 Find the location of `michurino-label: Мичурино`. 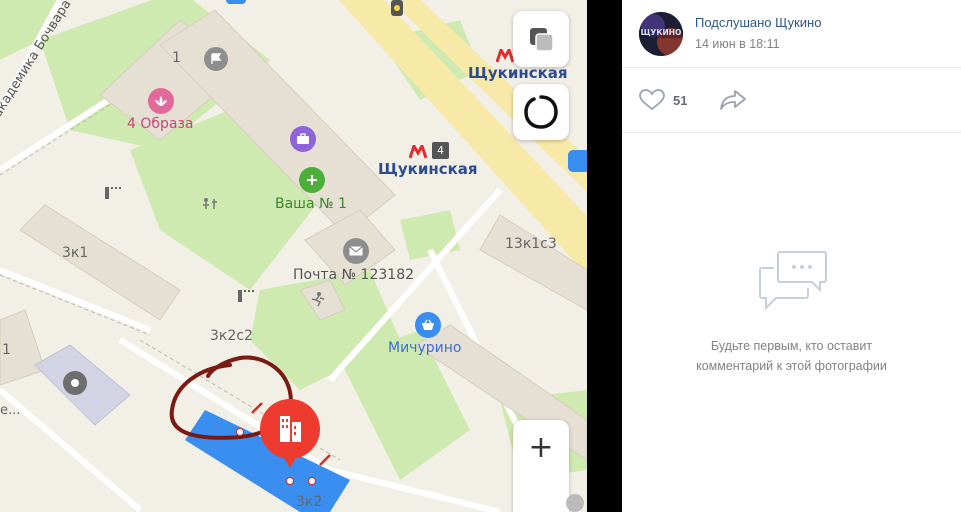

michurino-label: Мичурино is located at coordinates (425, 348).